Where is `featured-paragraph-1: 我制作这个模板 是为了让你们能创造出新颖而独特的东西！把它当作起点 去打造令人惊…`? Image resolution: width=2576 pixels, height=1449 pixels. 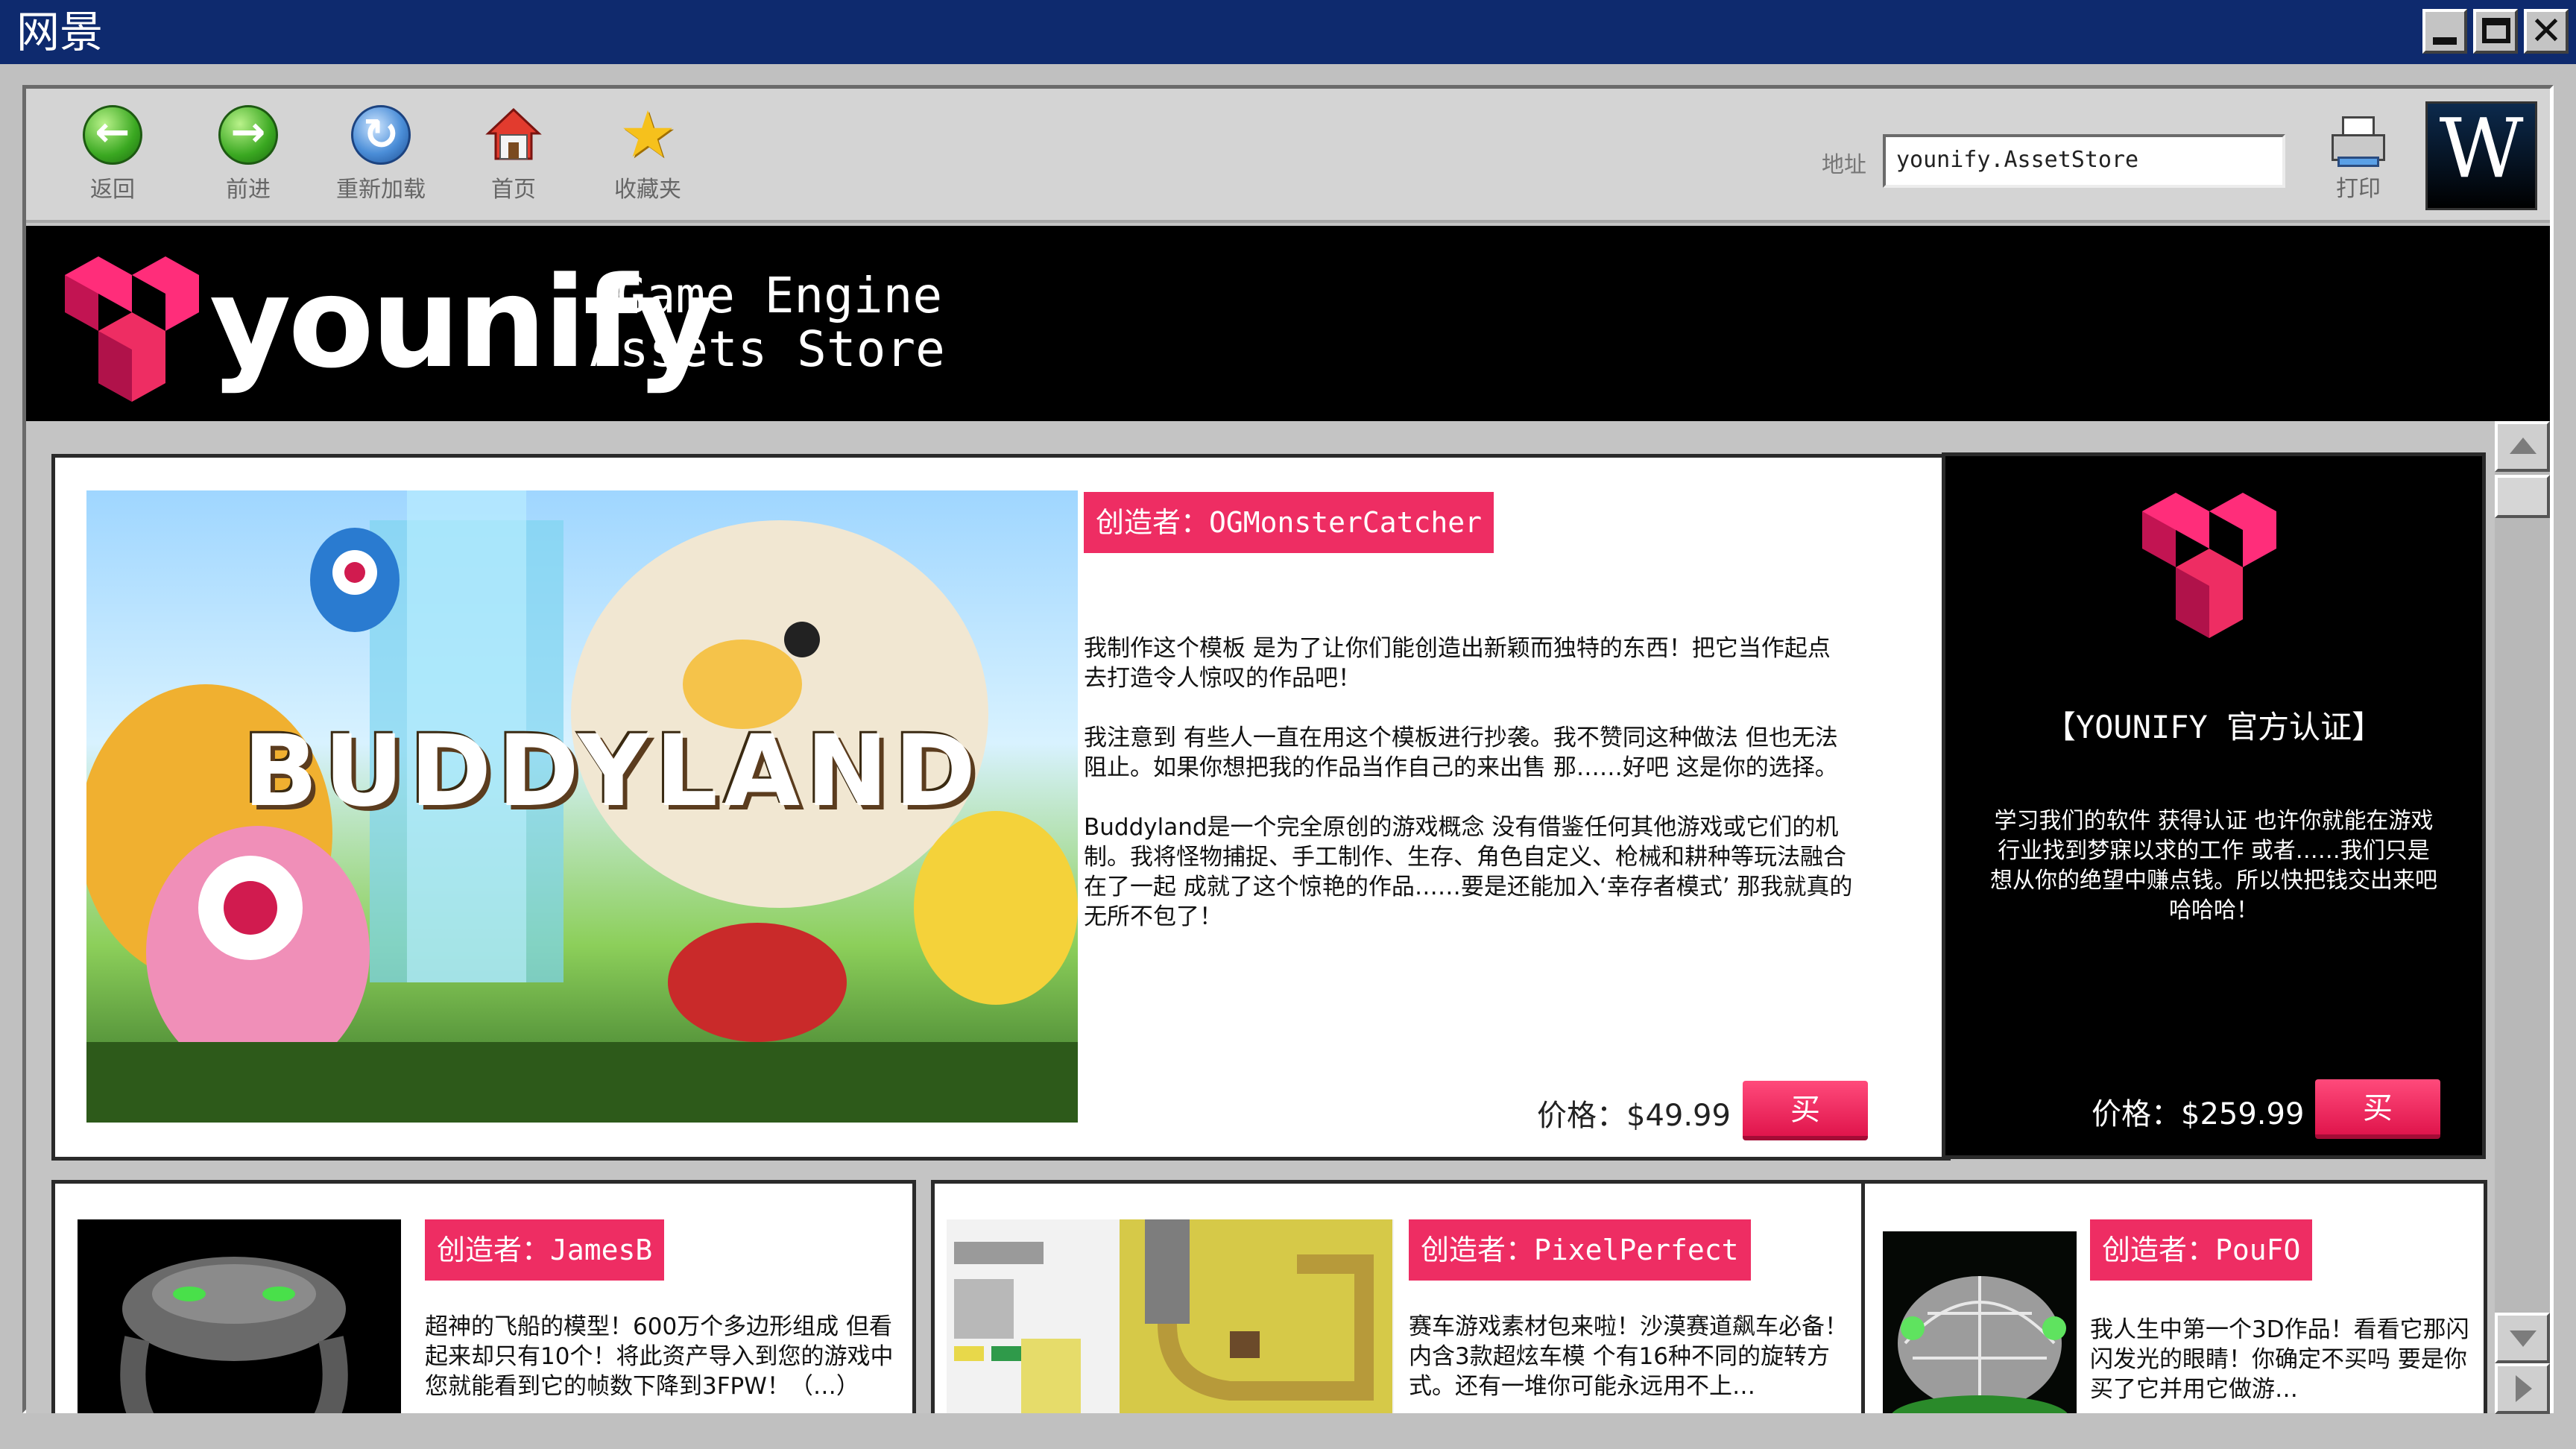
featured-paragraph-1: 我制作这个模板 是为了让你们能创造出新颖而独特的东西！把它当作起点 去打造令人惊… is located at coordinates (1457, 663).